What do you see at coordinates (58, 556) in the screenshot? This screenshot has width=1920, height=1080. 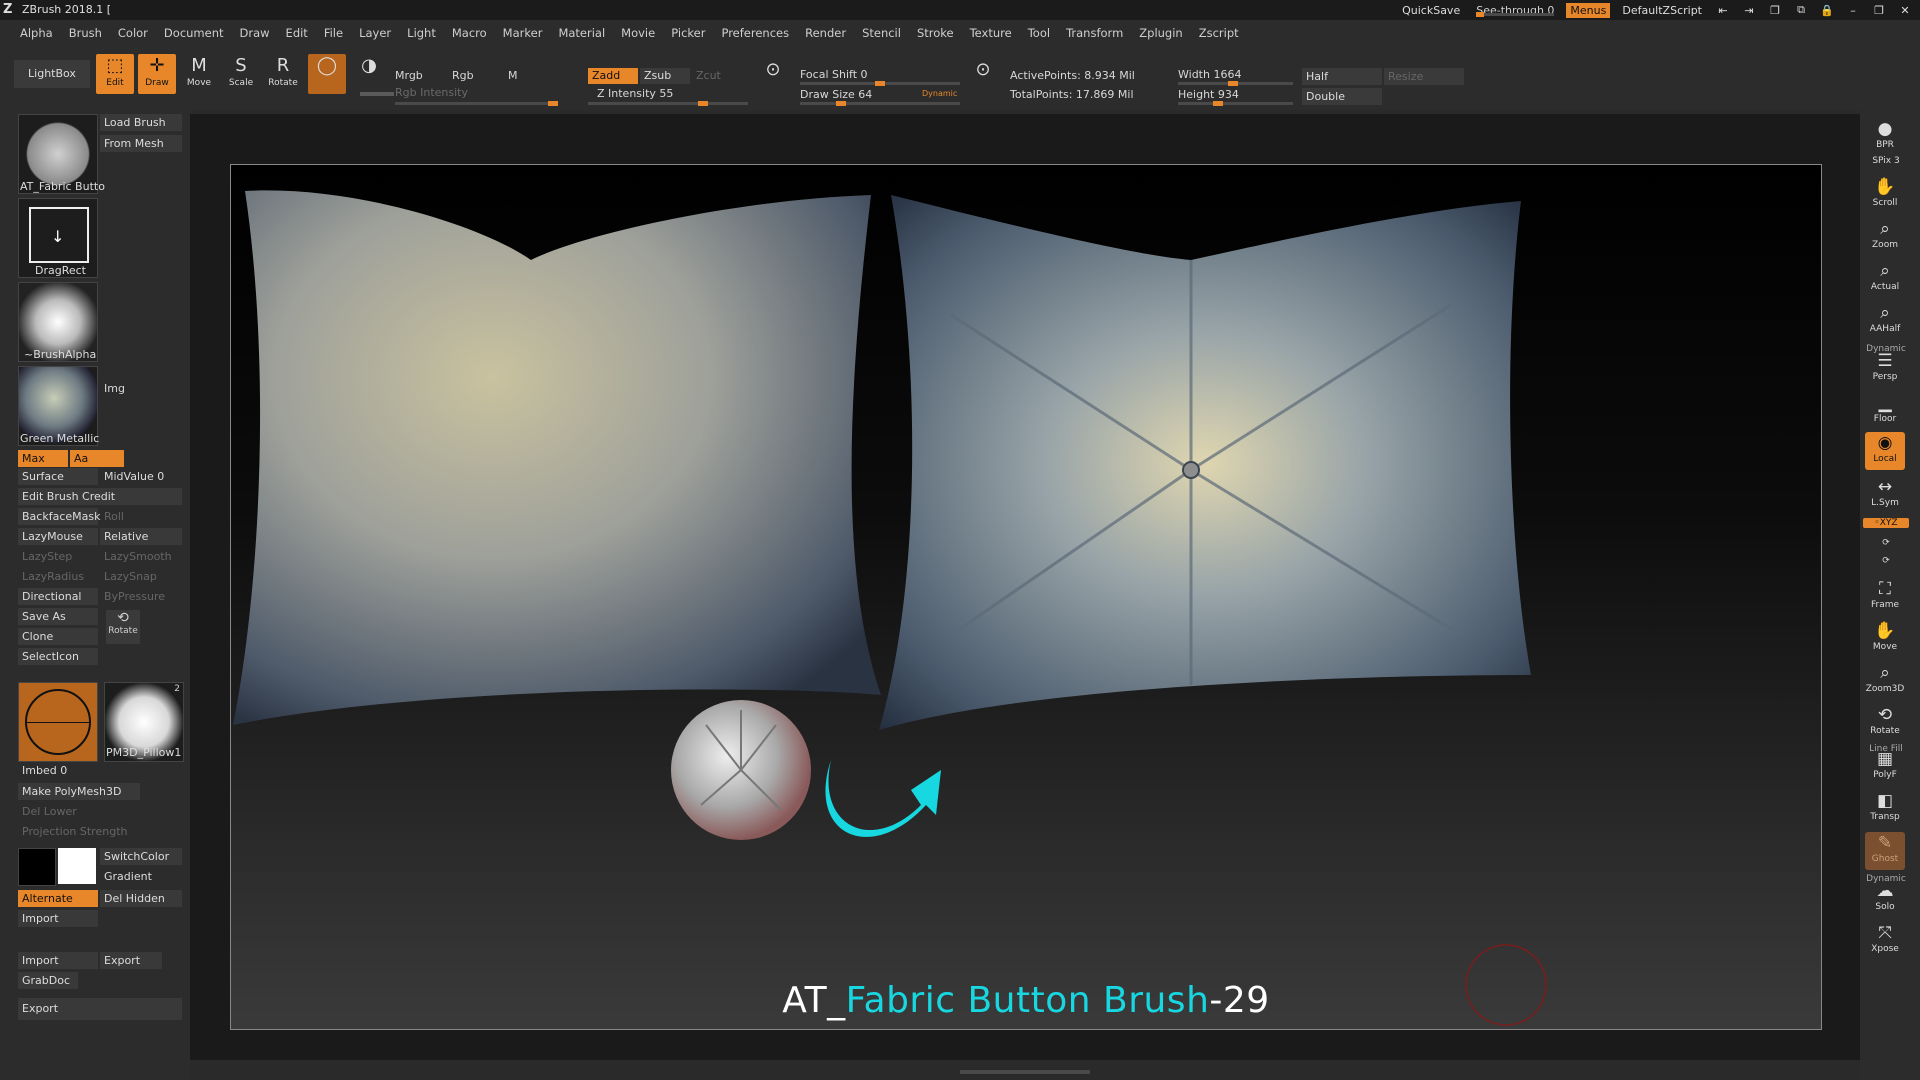 I see `lazystep-slider: LazyStep` at bounding box center [58, 556].